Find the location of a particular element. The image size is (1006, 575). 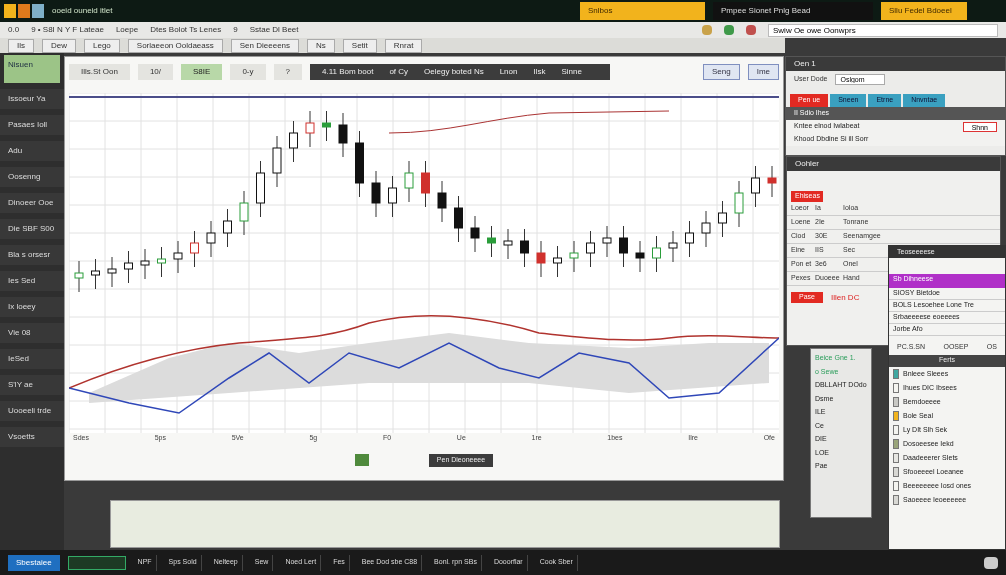

sidebar-item: Adu is located at coordinates (32, 151).